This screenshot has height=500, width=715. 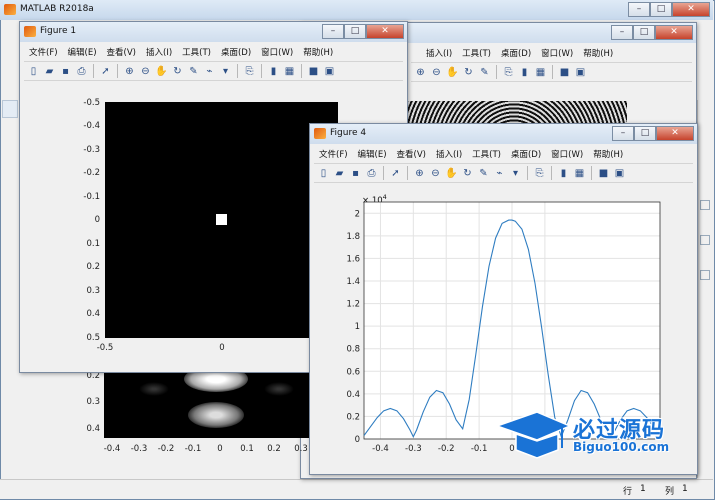 What do you see at coordinates (639, 9) in the screenshot?
I see `main-minimize-button: –` at bounding box center [639, 9].